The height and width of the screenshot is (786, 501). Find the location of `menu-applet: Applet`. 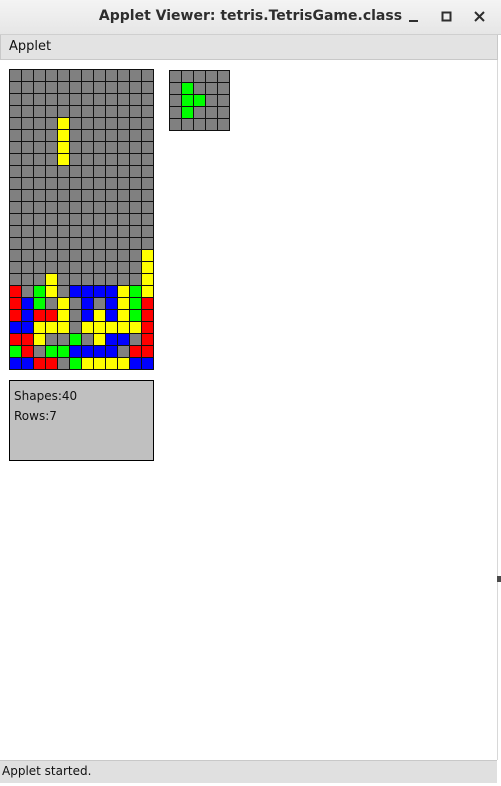

menu-applet: Applet is located at coordinates (30, 46).